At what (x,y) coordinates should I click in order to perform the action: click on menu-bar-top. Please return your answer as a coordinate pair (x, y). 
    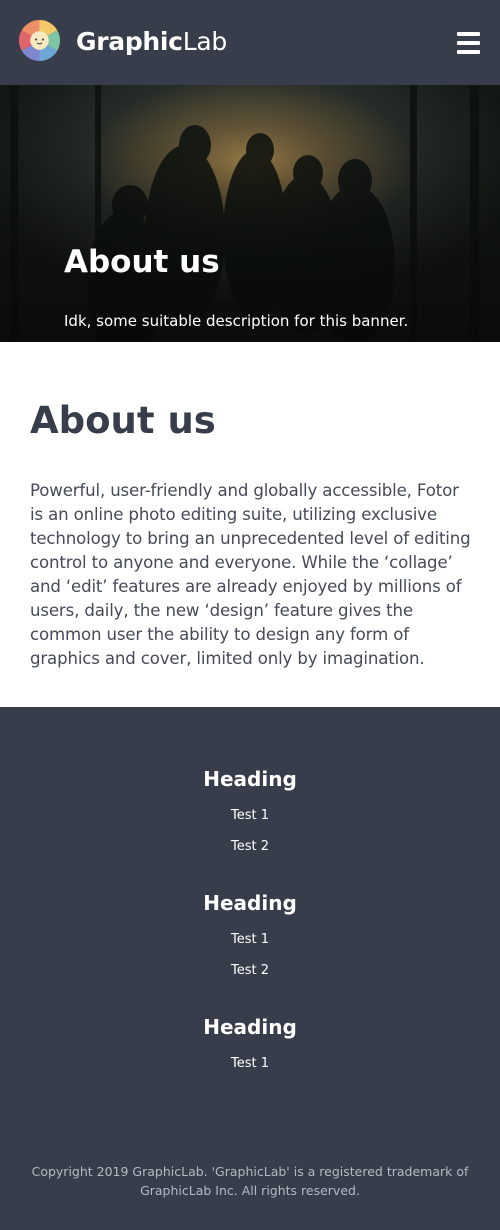
    Looking at the image, I should click on (468, 34).